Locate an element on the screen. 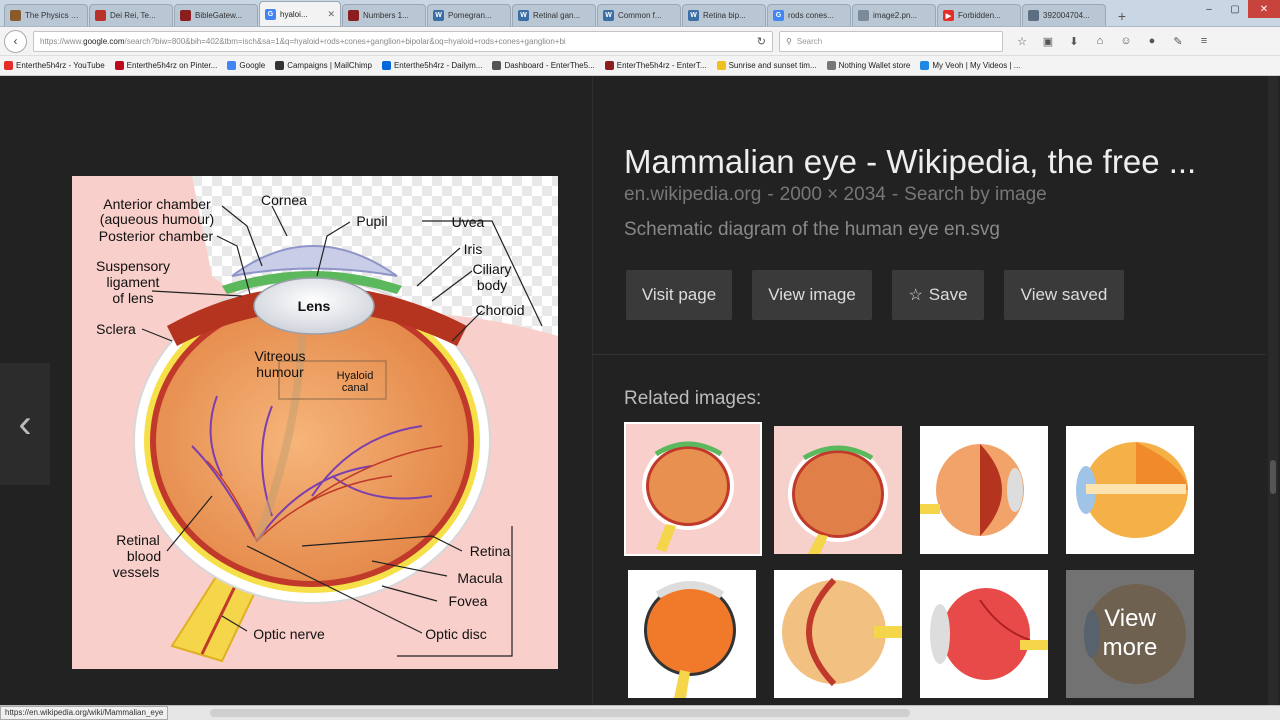 The image size is (1280, 720). image-dimensions: 2000 × 2034 is located at coordinates (832, 194).